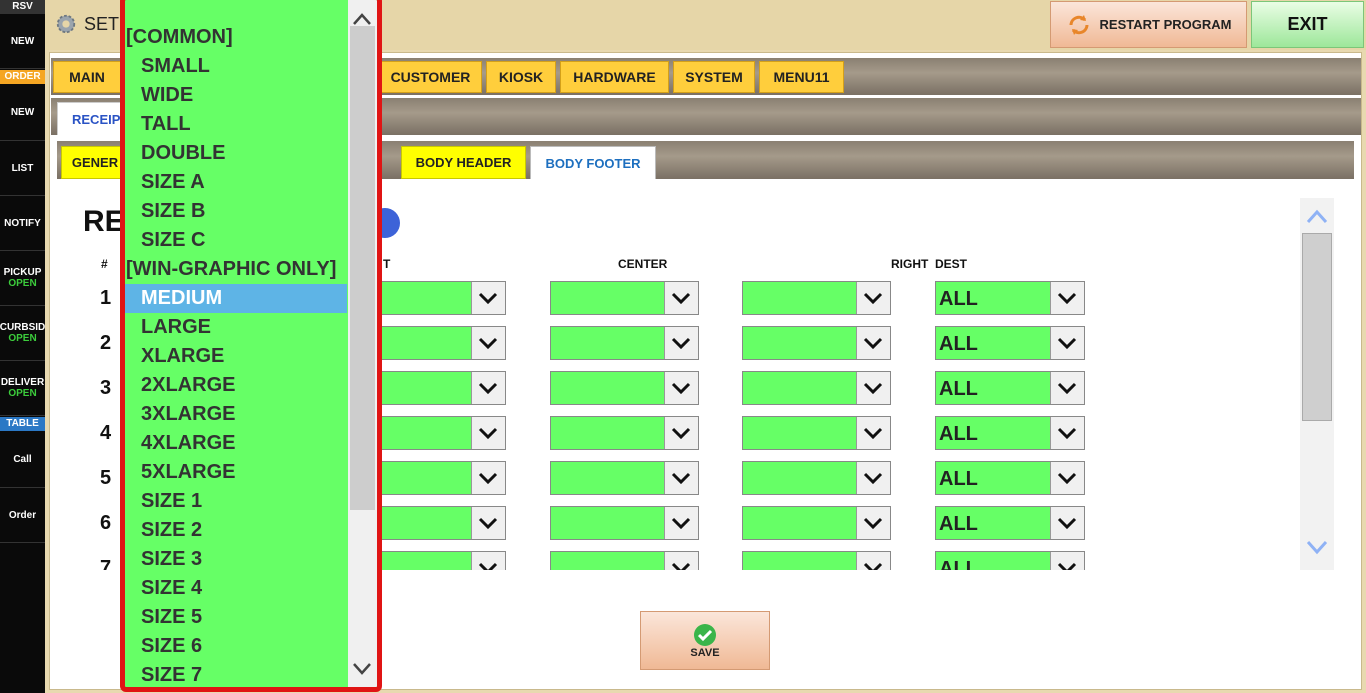  I want to click on dropdown-option: 5XLARGE, so click(236, 472).